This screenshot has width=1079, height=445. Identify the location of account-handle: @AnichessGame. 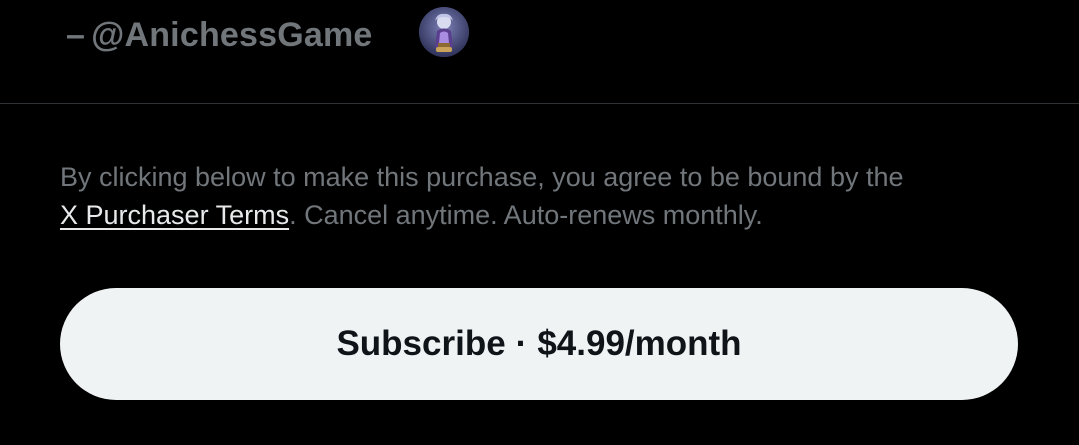
(231, 35).